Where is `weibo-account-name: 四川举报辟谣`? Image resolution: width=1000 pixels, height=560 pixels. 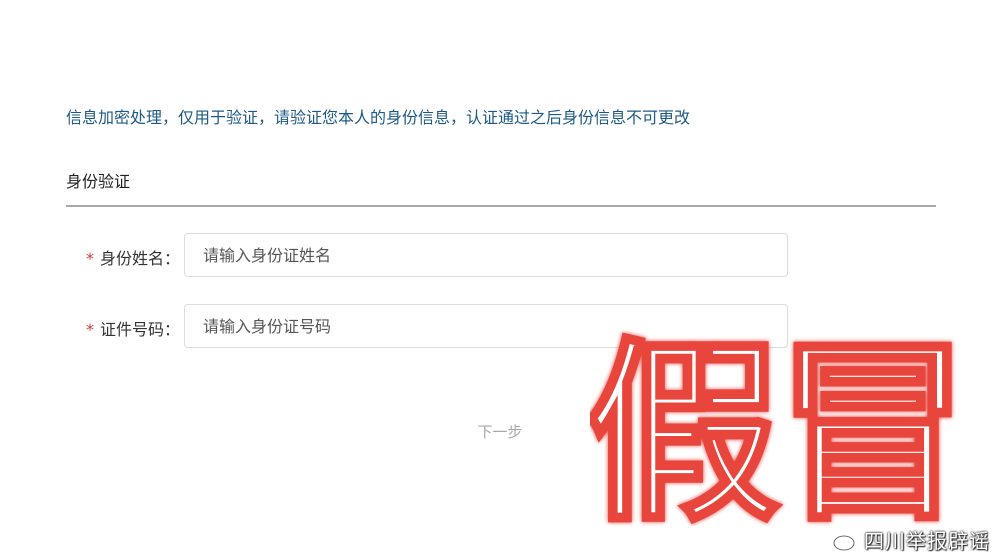
weibo-account-name: 四川举报辟谣 is located at coordinates (927, 541).